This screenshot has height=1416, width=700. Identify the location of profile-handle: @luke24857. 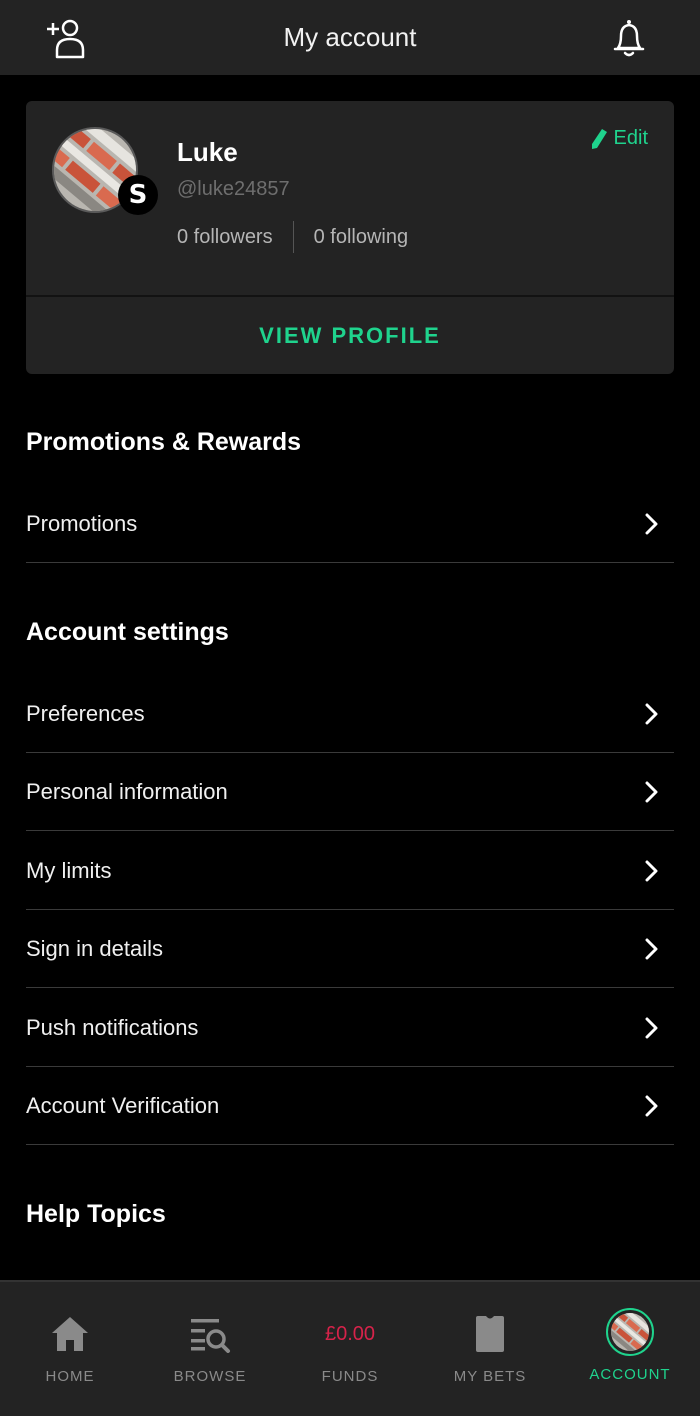
(233, 189).